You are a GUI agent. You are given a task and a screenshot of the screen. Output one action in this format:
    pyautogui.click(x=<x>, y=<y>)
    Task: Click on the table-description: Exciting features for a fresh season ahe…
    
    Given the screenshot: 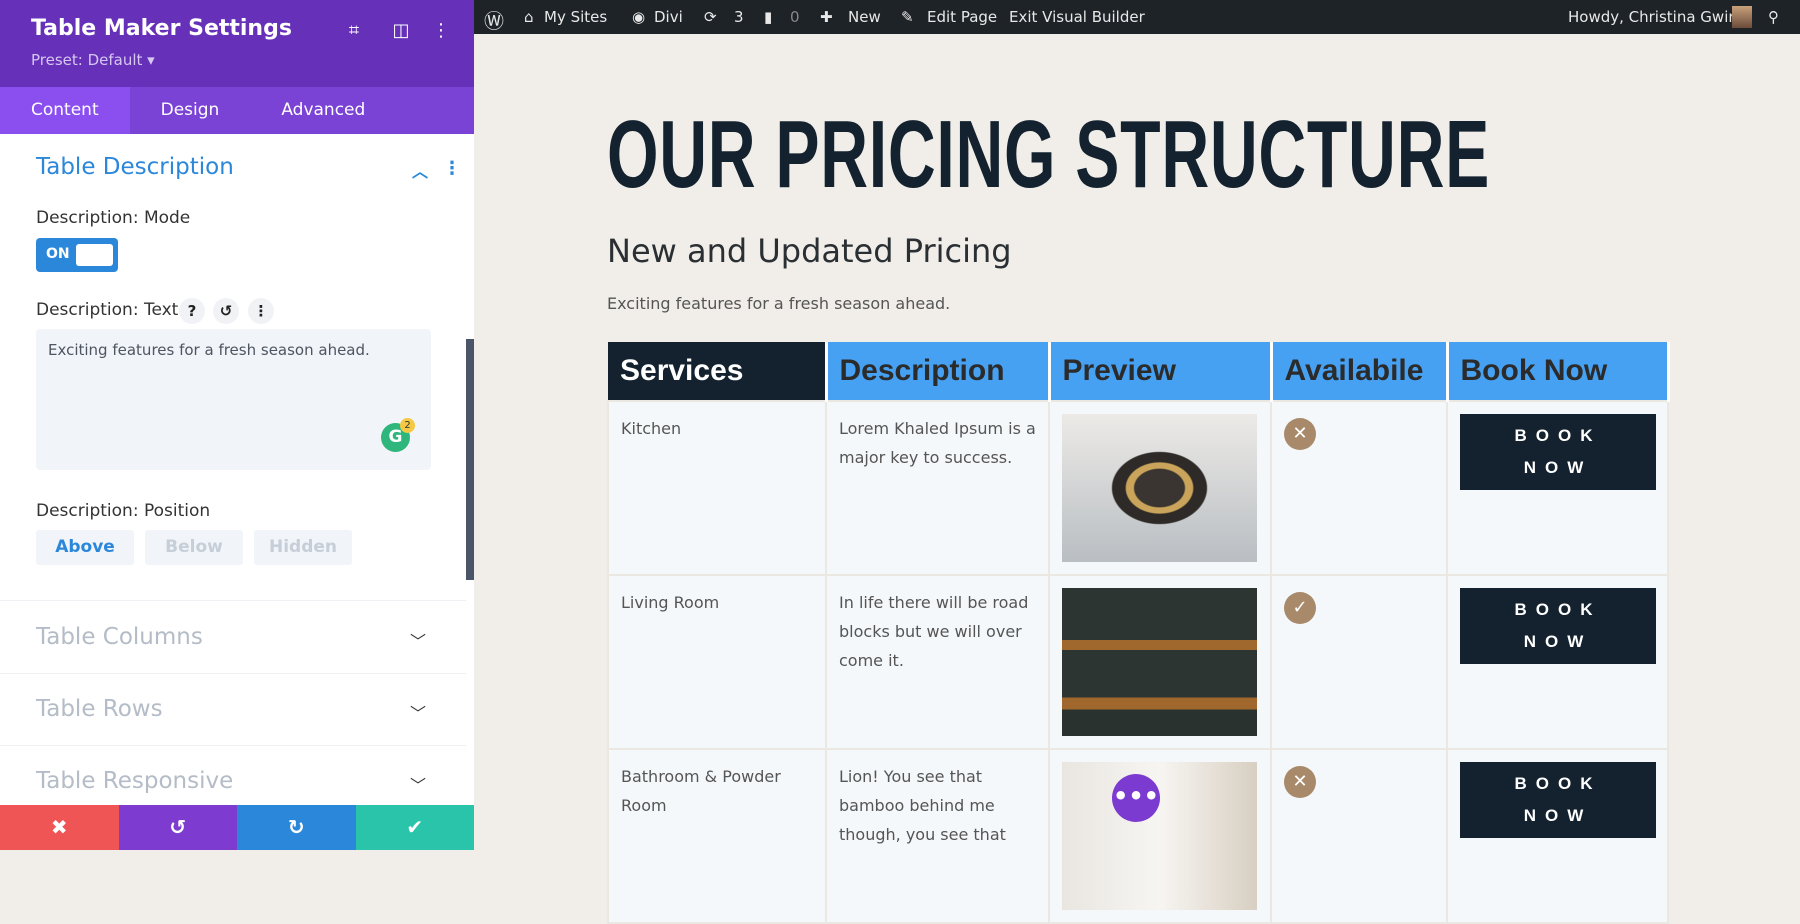 What is the action you would take?
    pyautogui.click(x=779, y=303)
    